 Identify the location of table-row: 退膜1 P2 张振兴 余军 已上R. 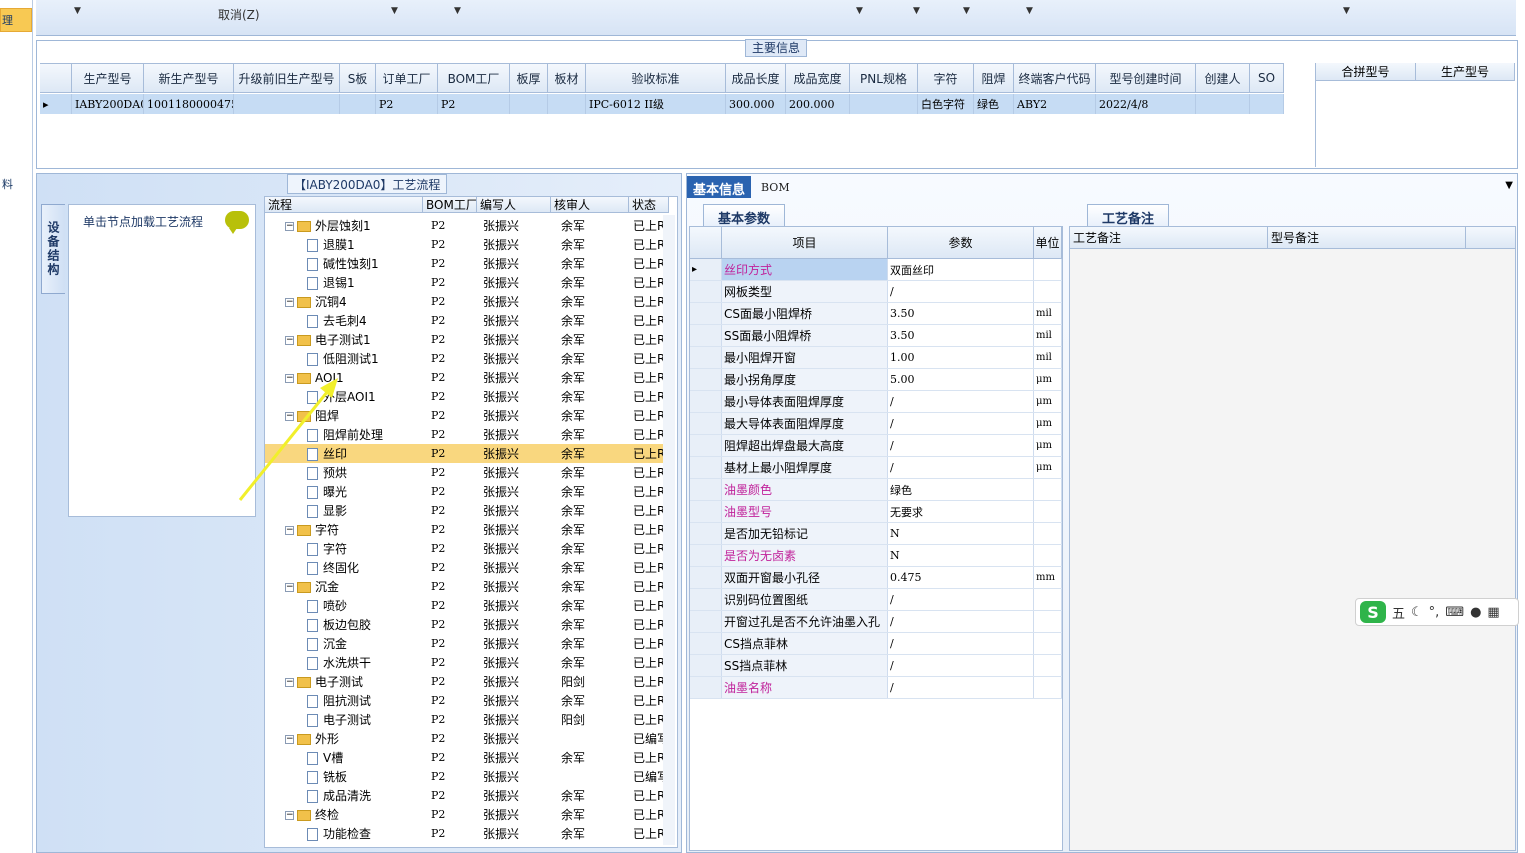
(467, 244).